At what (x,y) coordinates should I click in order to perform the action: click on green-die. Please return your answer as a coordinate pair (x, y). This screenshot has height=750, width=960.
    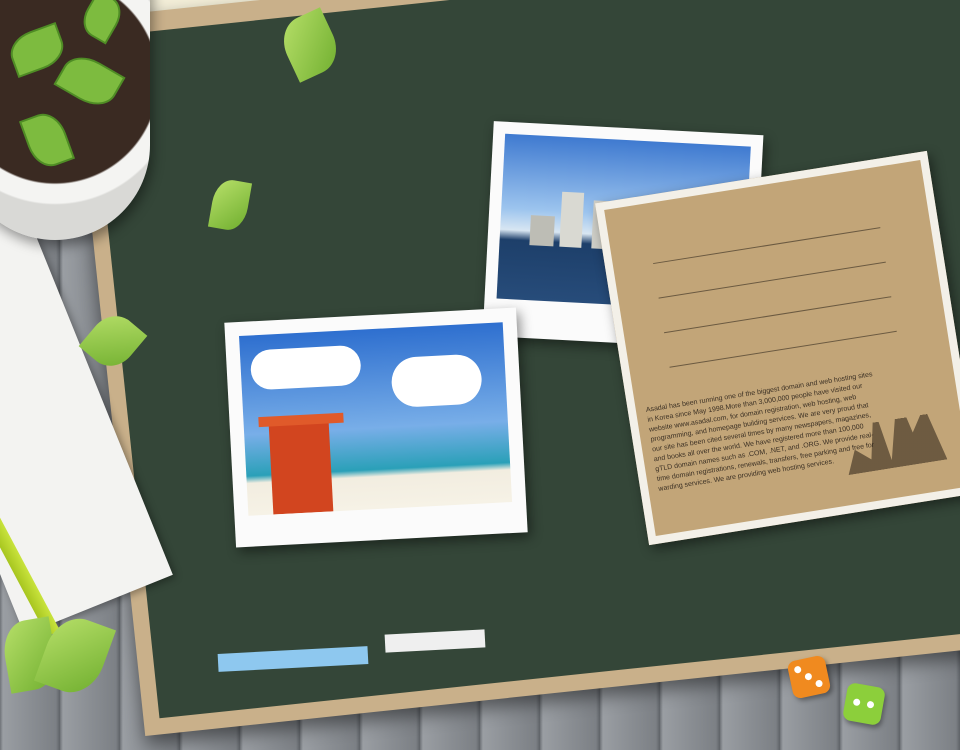
    Looking at the image, I should click on (864, 704).